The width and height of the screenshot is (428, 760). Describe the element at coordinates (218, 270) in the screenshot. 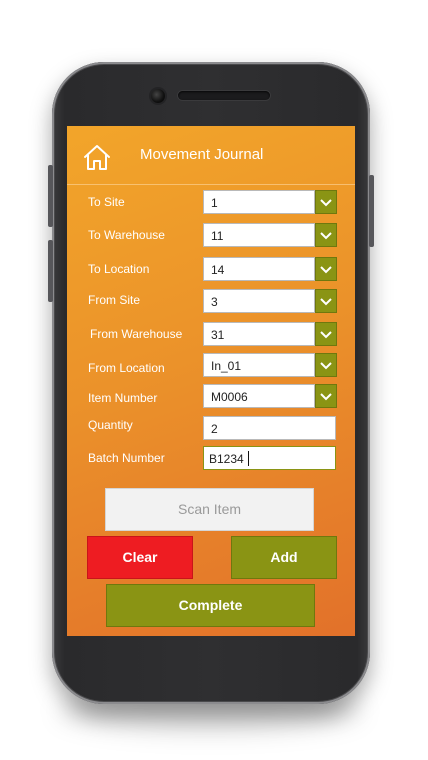

I see `to-location-value: 14` at that location.